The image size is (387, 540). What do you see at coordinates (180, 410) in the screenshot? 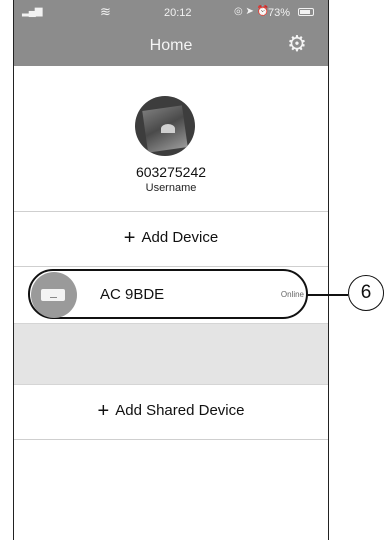
I see `add-shared-device-label: Add Shared Device` at bounding box center [180, 410].